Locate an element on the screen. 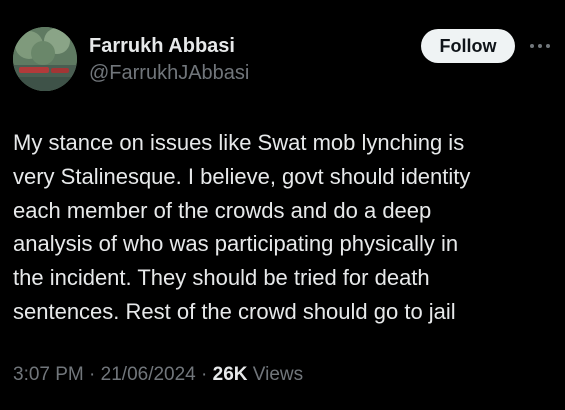  follow-button: Follow is located at coordinates (468, 46).